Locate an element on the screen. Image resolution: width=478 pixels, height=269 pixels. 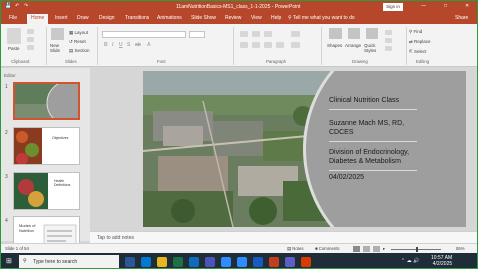
windows-start-icon: ⊞ is located at coordinates (9, 261).